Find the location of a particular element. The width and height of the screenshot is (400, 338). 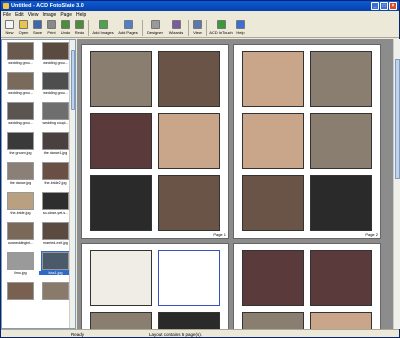

thumbnail-item: kiss1.jpg is located at coordinates (55, 265).